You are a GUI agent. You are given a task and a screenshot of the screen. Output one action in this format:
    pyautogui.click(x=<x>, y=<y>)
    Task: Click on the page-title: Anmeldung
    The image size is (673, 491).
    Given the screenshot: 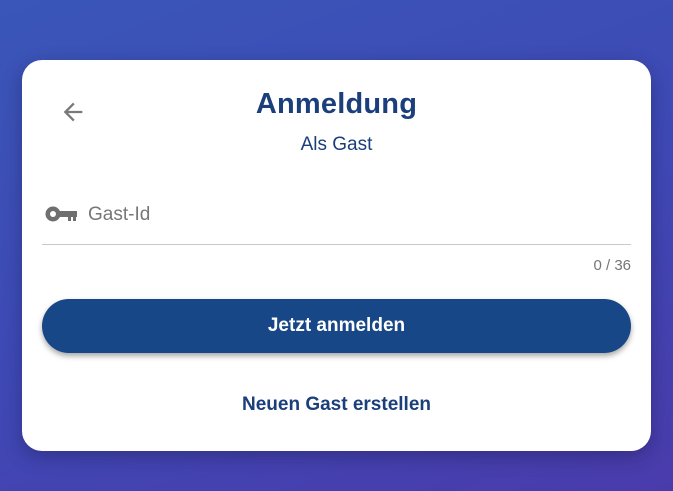 What is the action you would take?
    pyautogui.click(x=336, y=104)
    